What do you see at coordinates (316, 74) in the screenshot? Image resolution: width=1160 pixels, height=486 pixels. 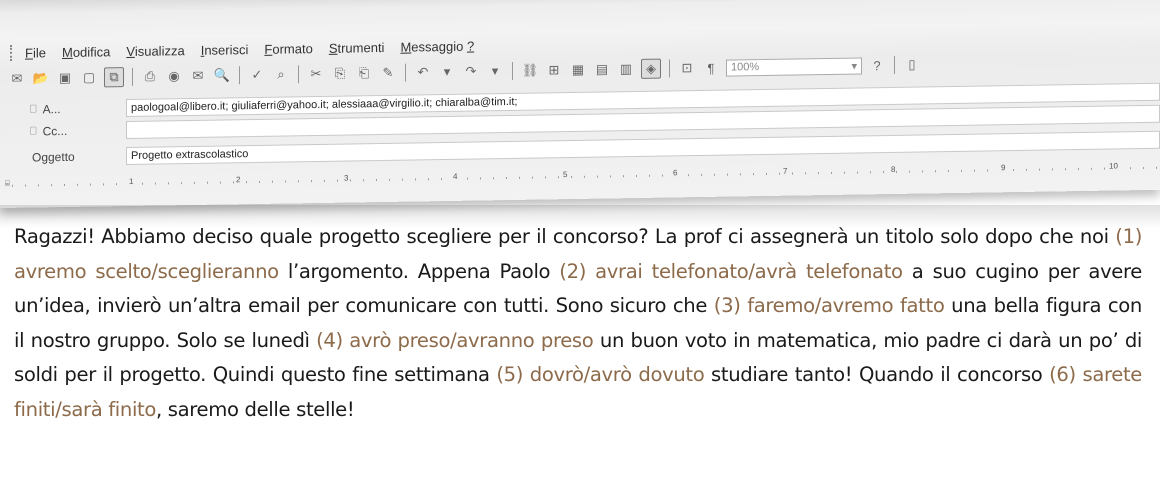 I see `cut-icon: ✂` at bounding box center [316, 74].